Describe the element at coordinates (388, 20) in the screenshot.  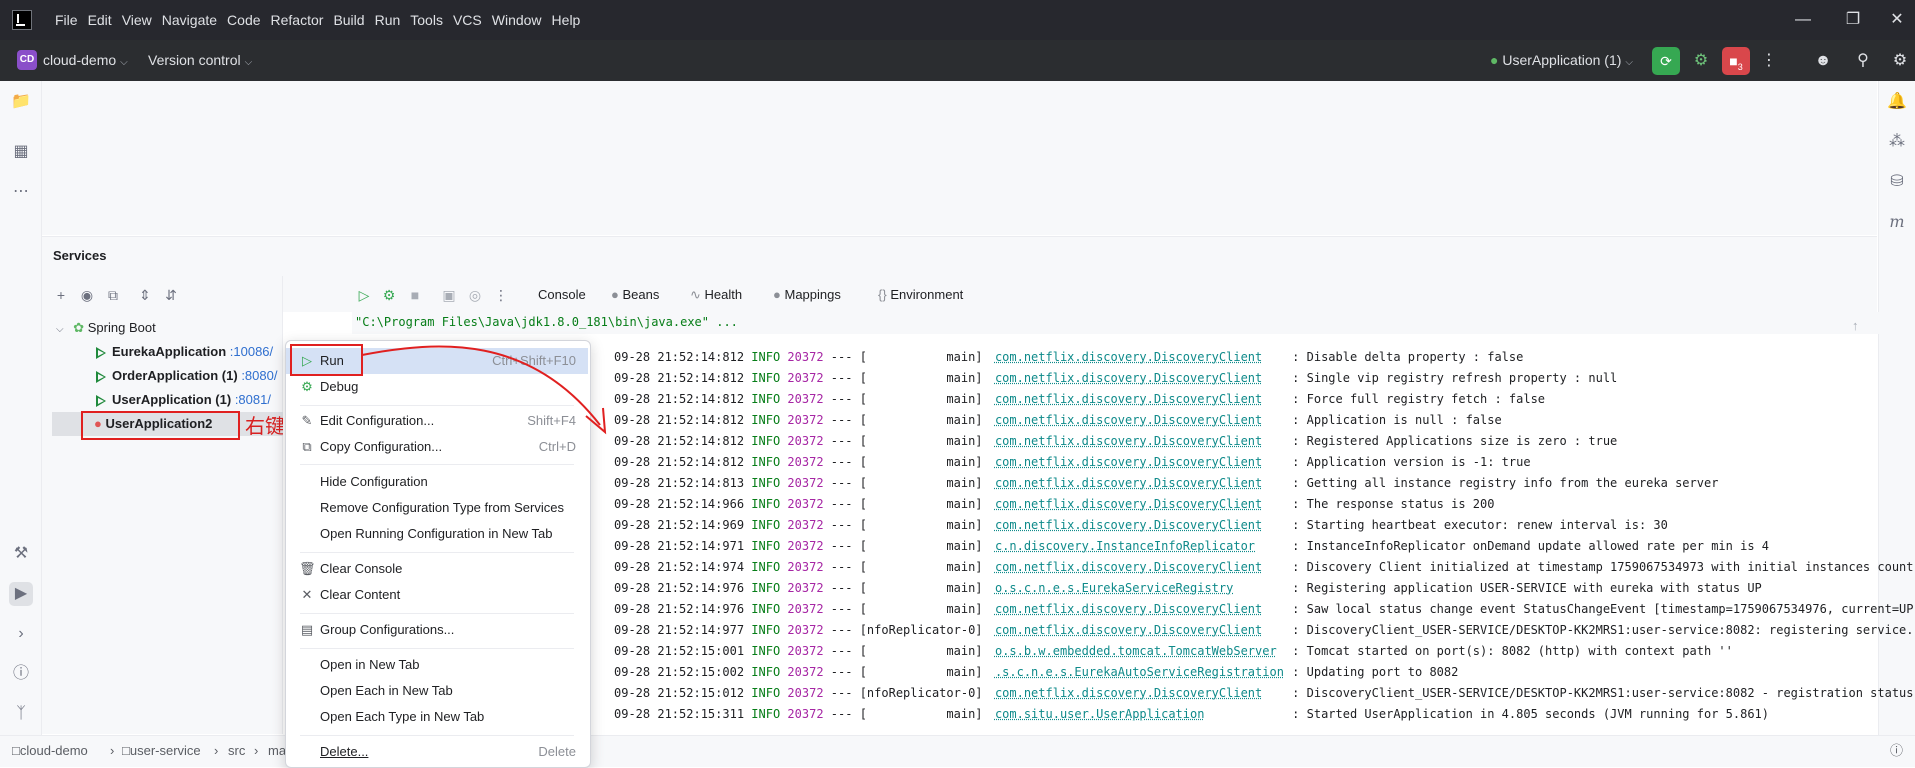
I see `menu-run: Run` at that location.